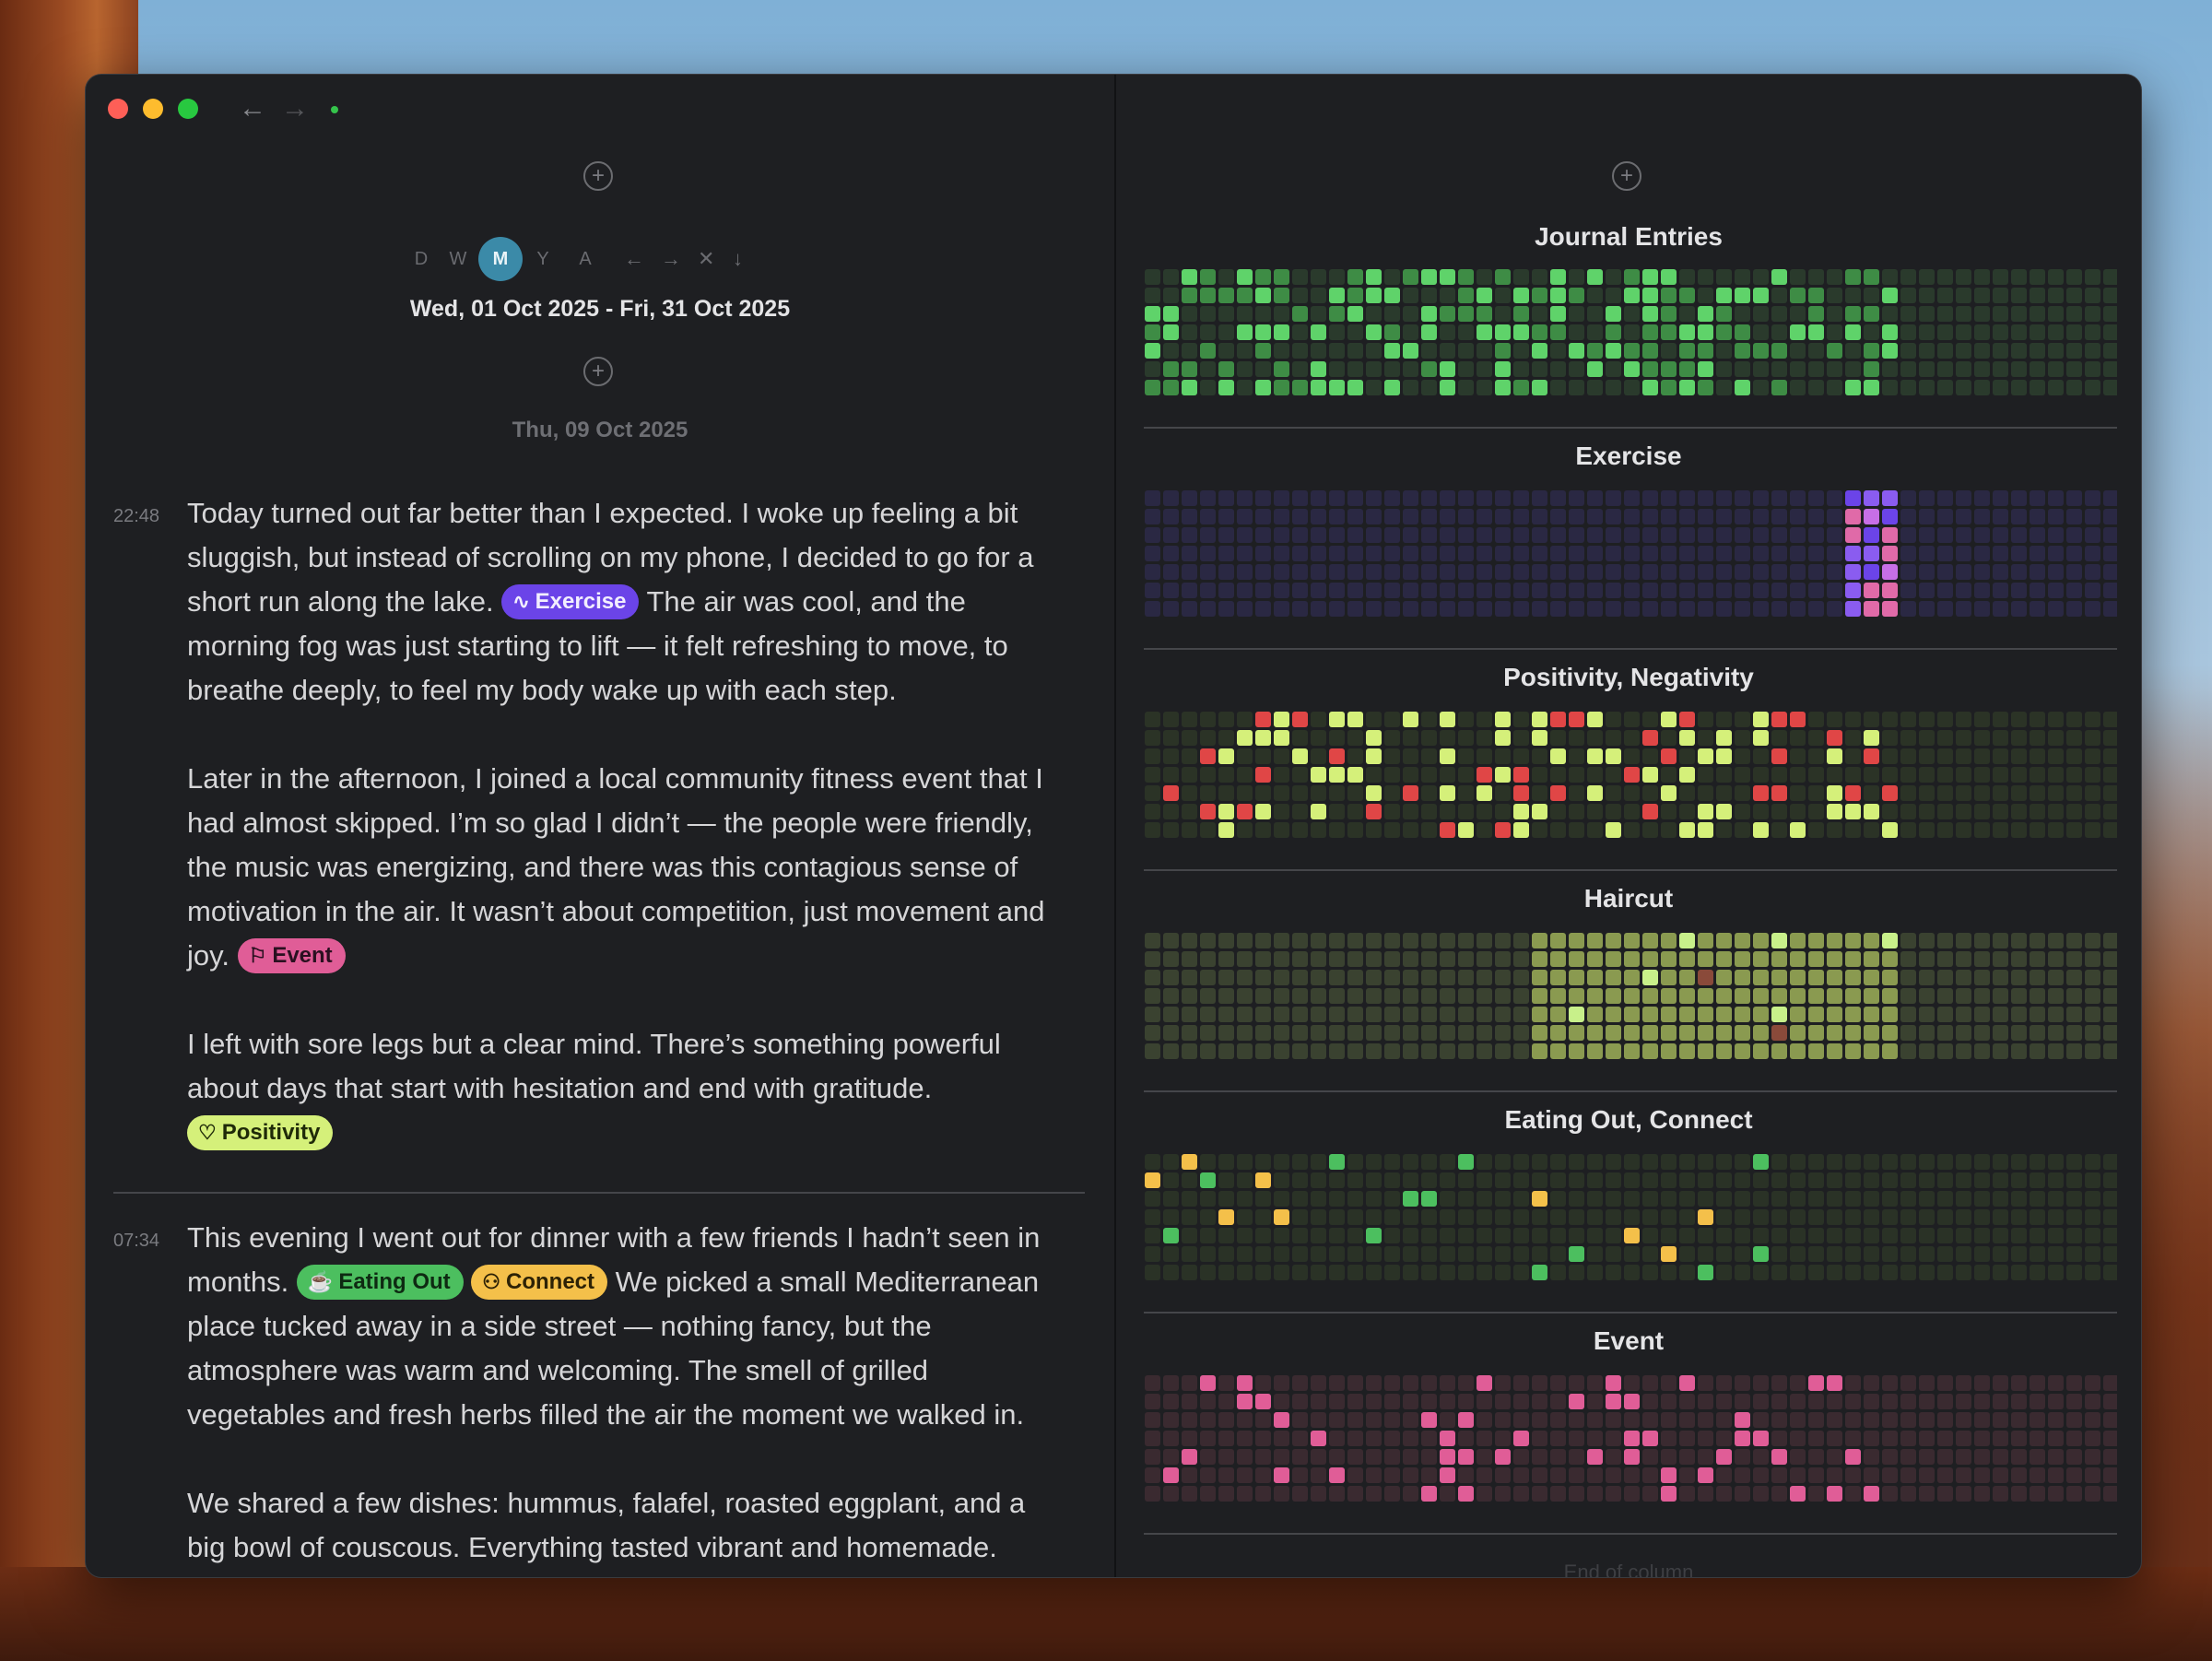  What do you see at coordinates (295, 108) in the screenshot?
I see `arrow-right-icon: →` at bounding box center [295, 108].